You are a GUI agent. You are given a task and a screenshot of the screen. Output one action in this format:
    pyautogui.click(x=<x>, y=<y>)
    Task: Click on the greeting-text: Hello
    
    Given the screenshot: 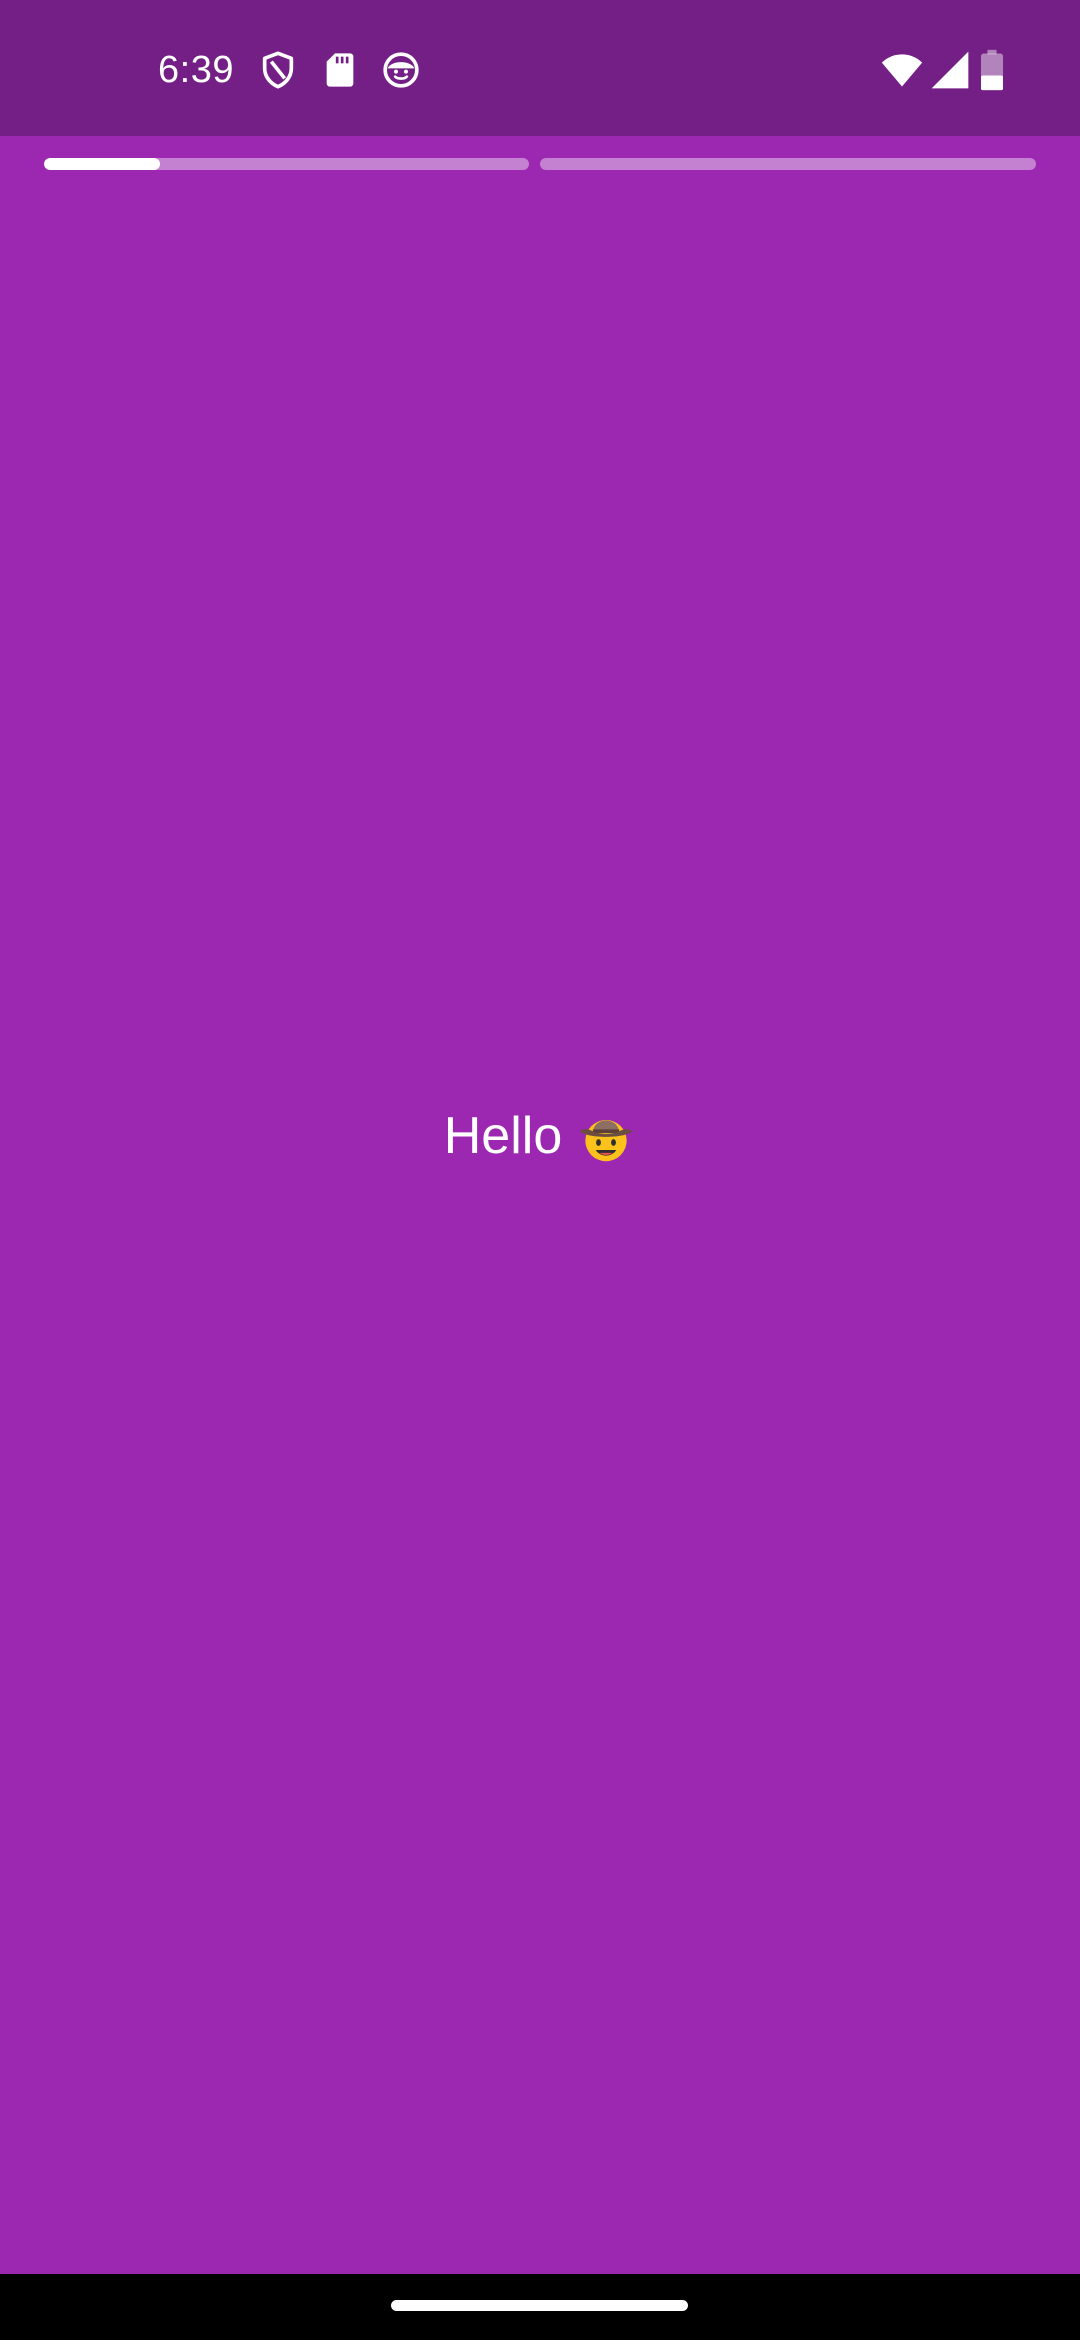 What is the action you would take?
    pyautogui.click(x=503, y=1136)
    